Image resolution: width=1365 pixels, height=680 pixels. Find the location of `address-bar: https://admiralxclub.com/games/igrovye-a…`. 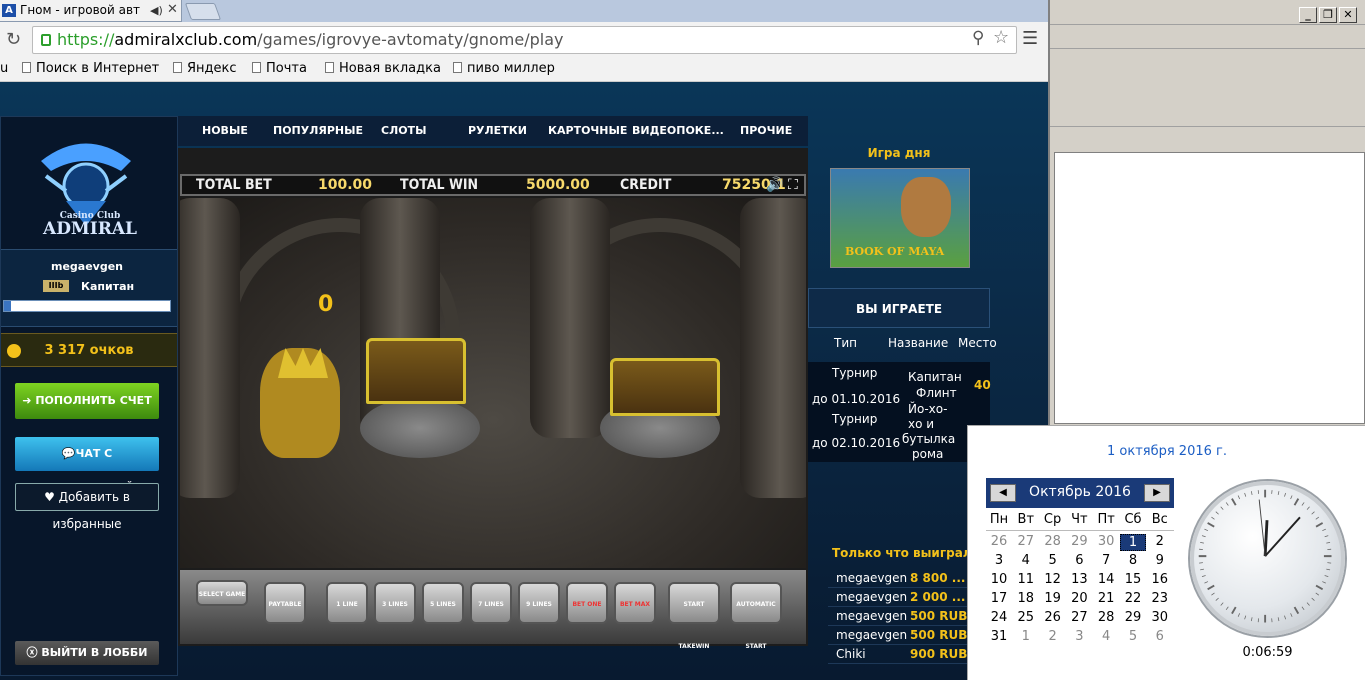

address-bar: https://admiralxclub.com/games/igrovye-a… is located at coordinates (524, 40).